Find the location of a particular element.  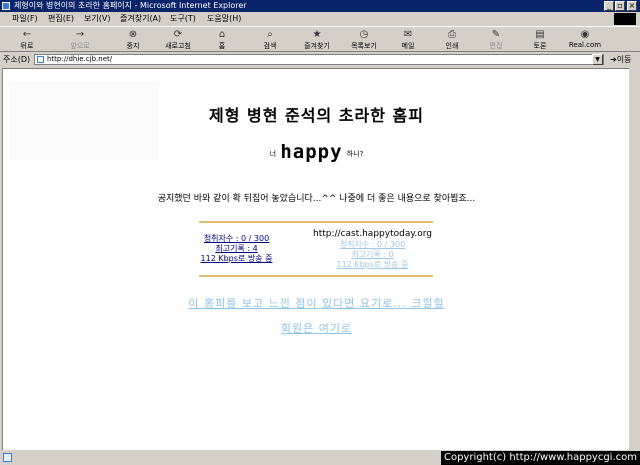

home-button: ⌂ 홈 is located at coordinates (222, 40).